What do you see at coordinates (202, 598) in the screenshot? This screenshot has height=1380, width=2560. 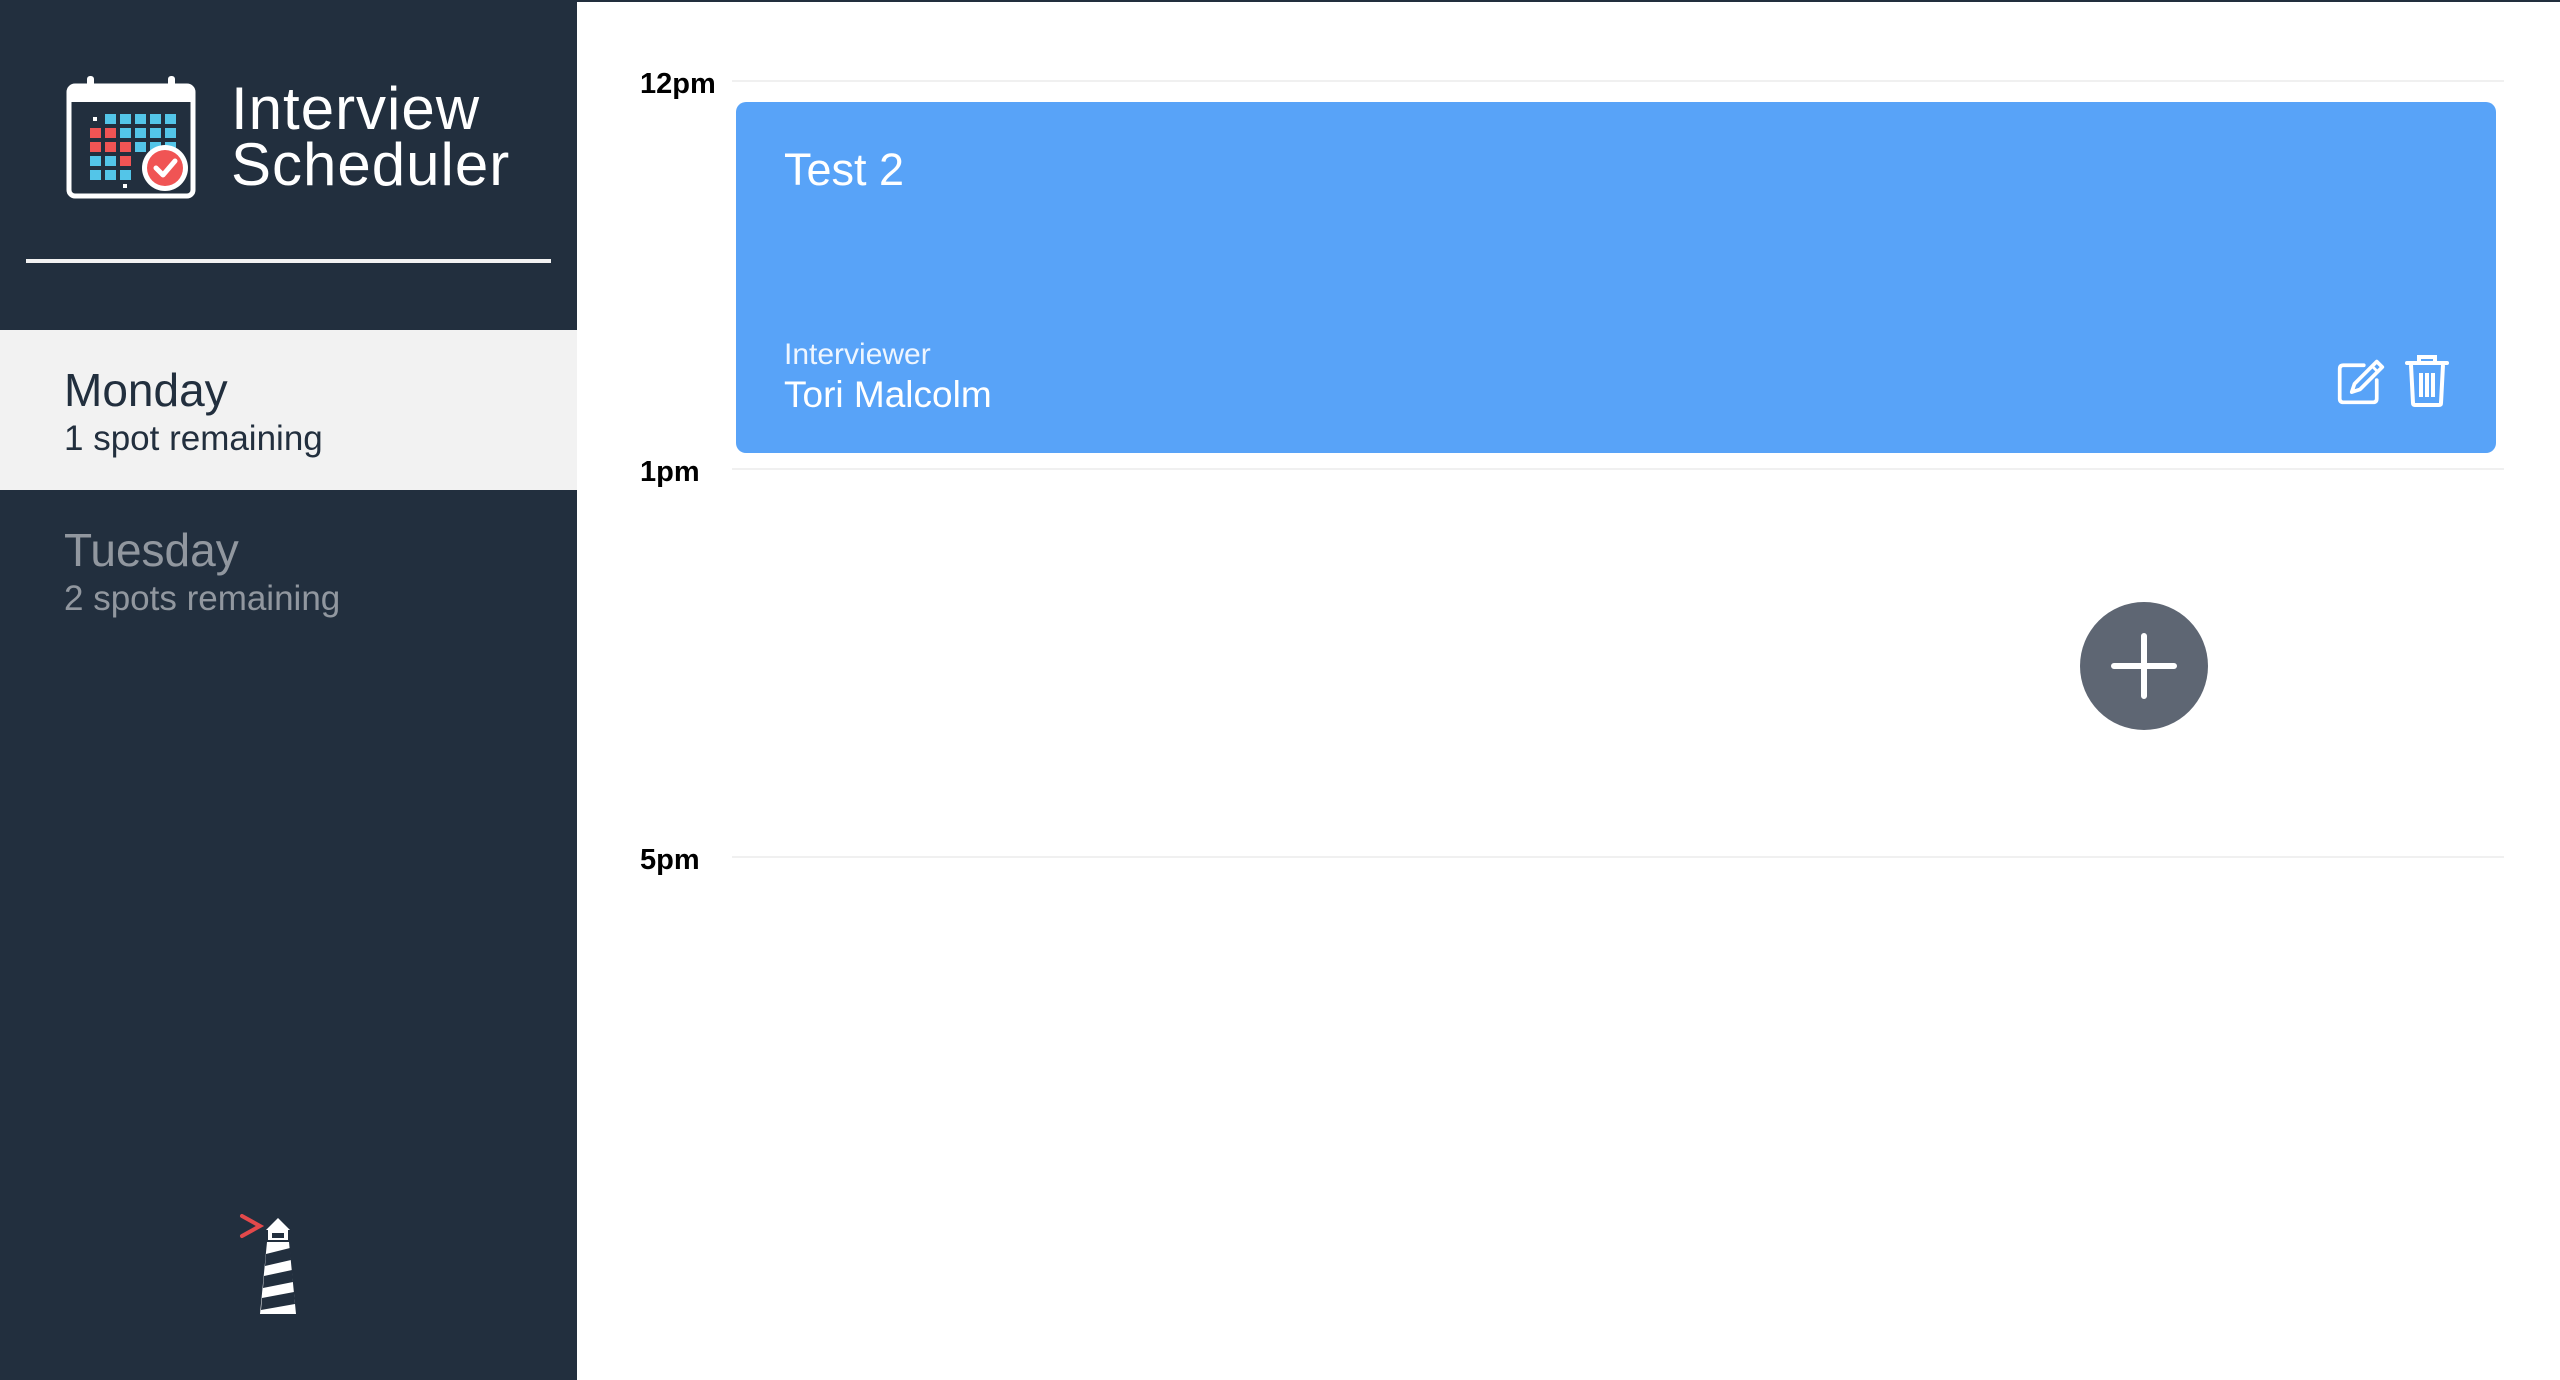 I see `day-spots-remaining: 2 spots remaining` at bounding box center [202, 598].